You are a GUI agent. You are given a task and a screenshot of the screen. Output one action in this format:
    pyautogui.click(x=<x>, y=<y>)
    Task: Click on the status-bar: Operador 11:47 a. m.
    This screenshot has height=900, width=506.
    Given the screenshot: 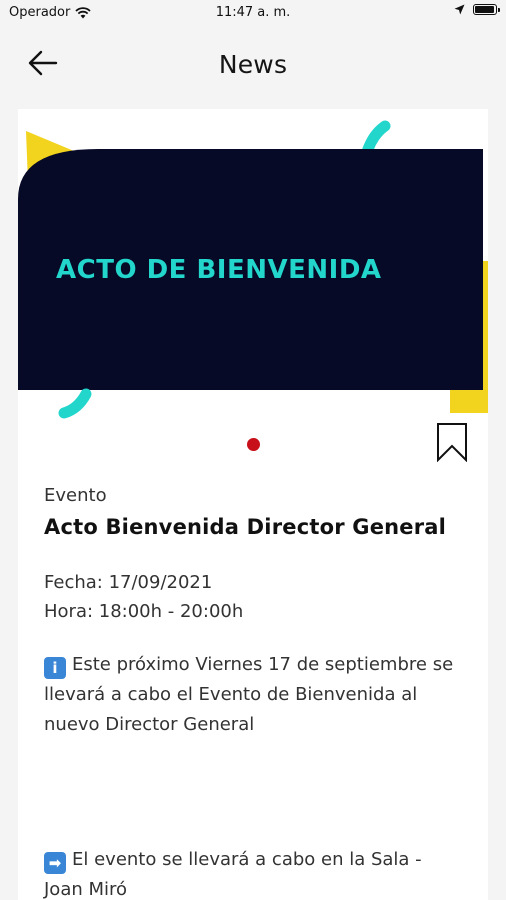 What is the action you would take?
    pyautogui.click(x=253, y=14)
    